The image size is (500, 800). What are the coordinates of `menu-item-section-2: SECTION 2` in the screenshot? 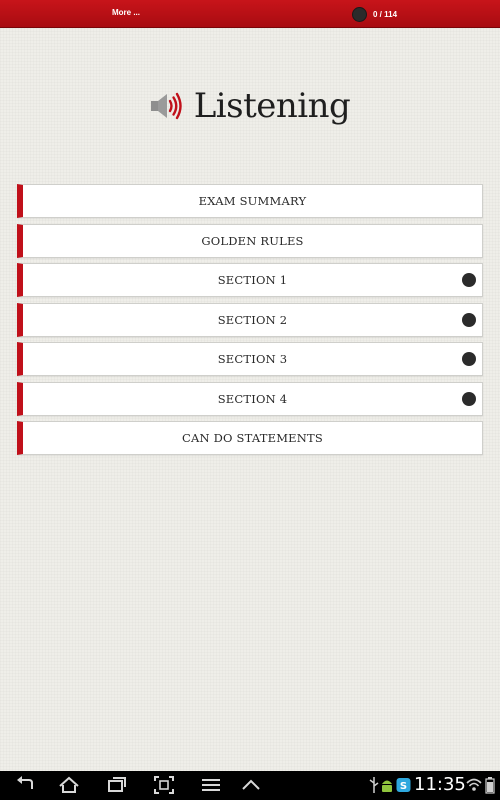 It's located at (250, 319).